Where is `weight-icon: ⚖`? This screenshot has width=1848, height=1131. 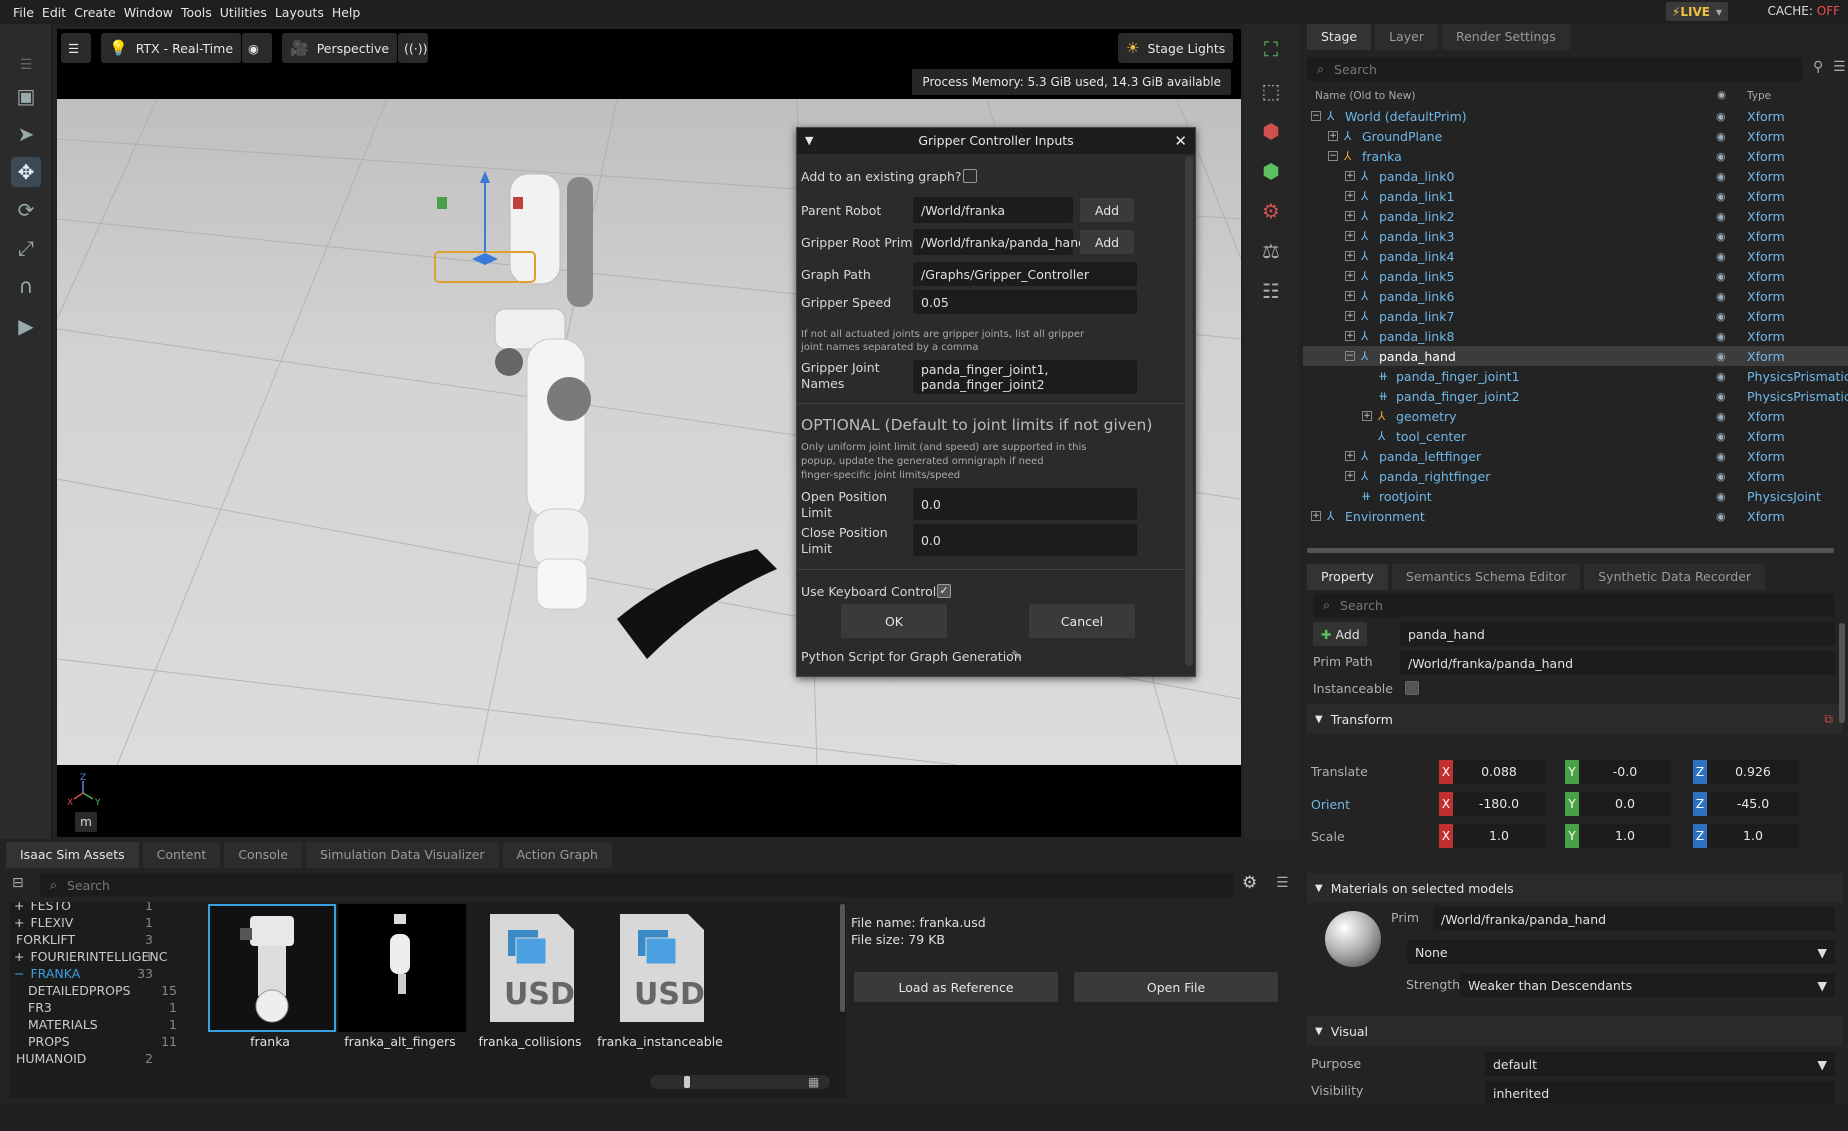 weight-icon: ⚖ is located at coordinates (1271, 251).